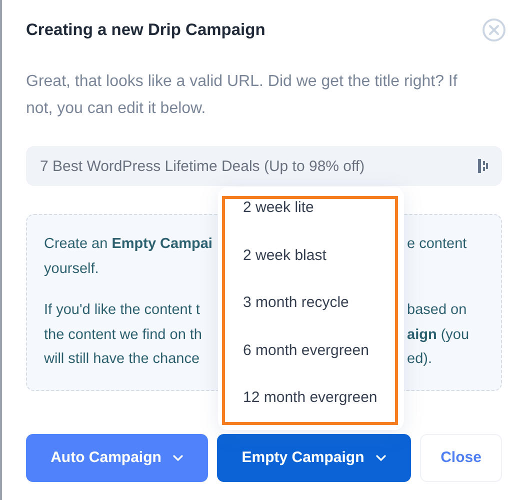 The width and height of the screenshot is (526, 500). Describe the element at coordinates (242, 95) in the screenshot. I see `dialog-description: Great, that looks like a valid URL. Did we get the title right? If not, you can edit it below.` at that location.